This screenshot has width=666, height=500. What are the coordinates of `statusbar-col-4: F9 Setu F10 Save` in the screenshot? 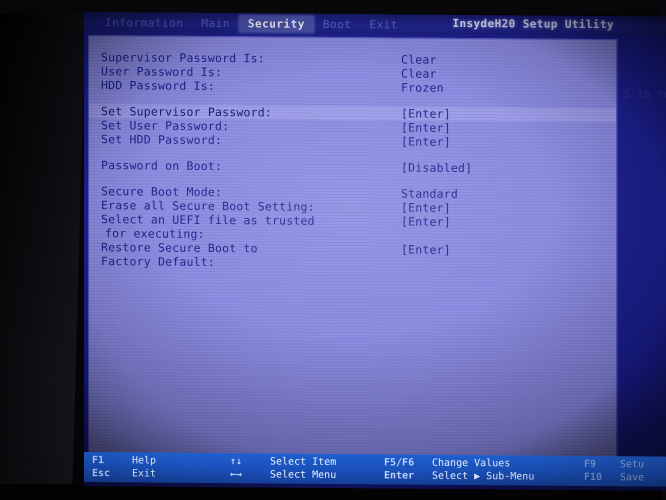 It's located at (614, 471).